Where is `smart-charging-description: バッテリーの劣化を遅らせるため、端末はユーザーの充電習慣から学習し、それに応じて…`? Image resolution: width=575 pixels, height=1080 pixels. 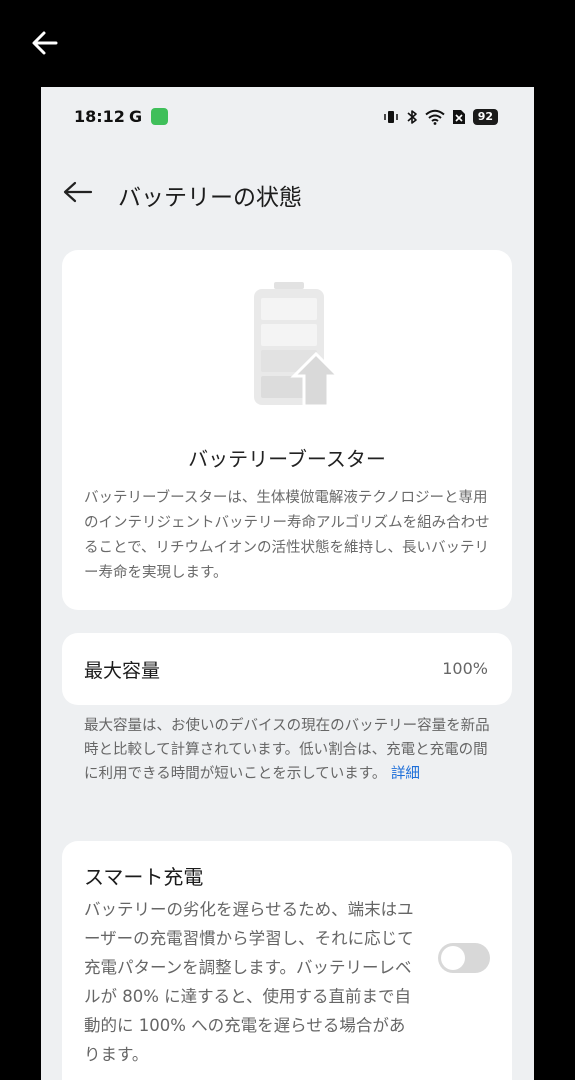 smart-charging-description: バッテリーの劣化を遅らせるため、端末はユーザーの充電習慣から学習し、それに応じて… is located at coordinates (249, 982).